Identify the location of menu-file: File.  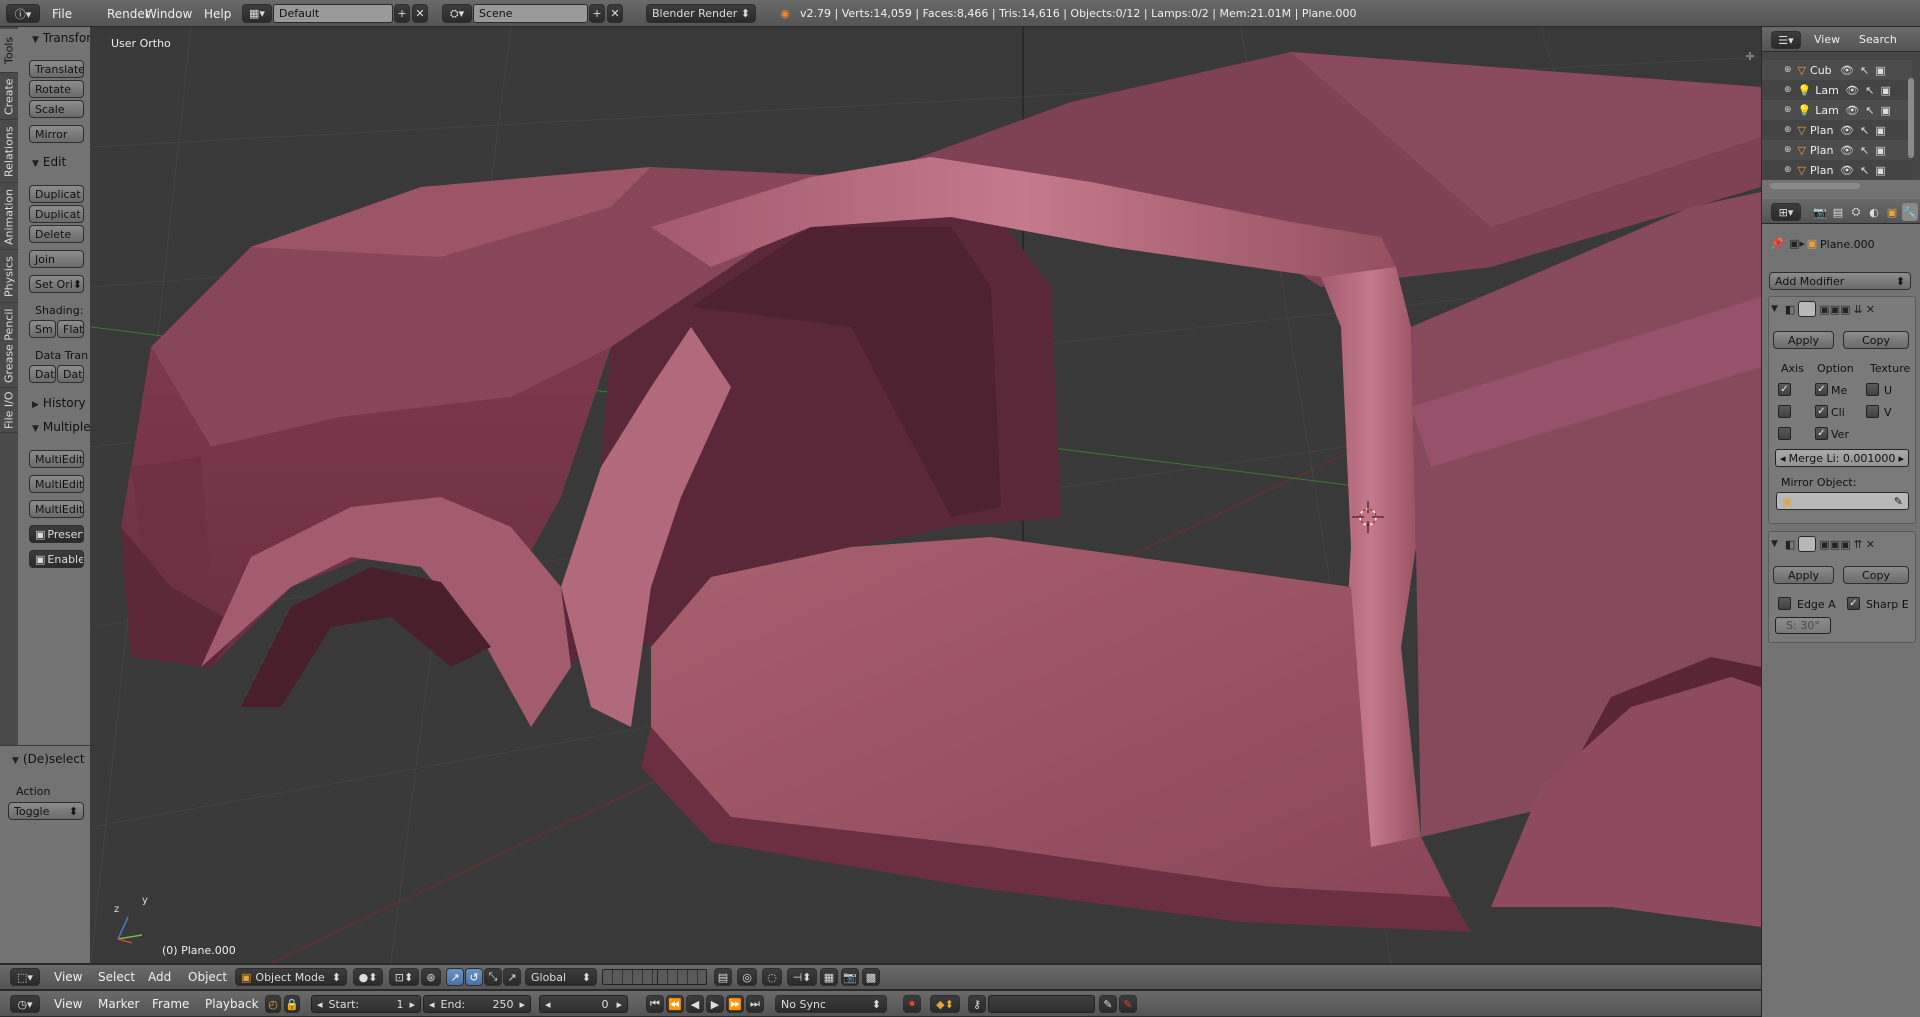
(62, 13).